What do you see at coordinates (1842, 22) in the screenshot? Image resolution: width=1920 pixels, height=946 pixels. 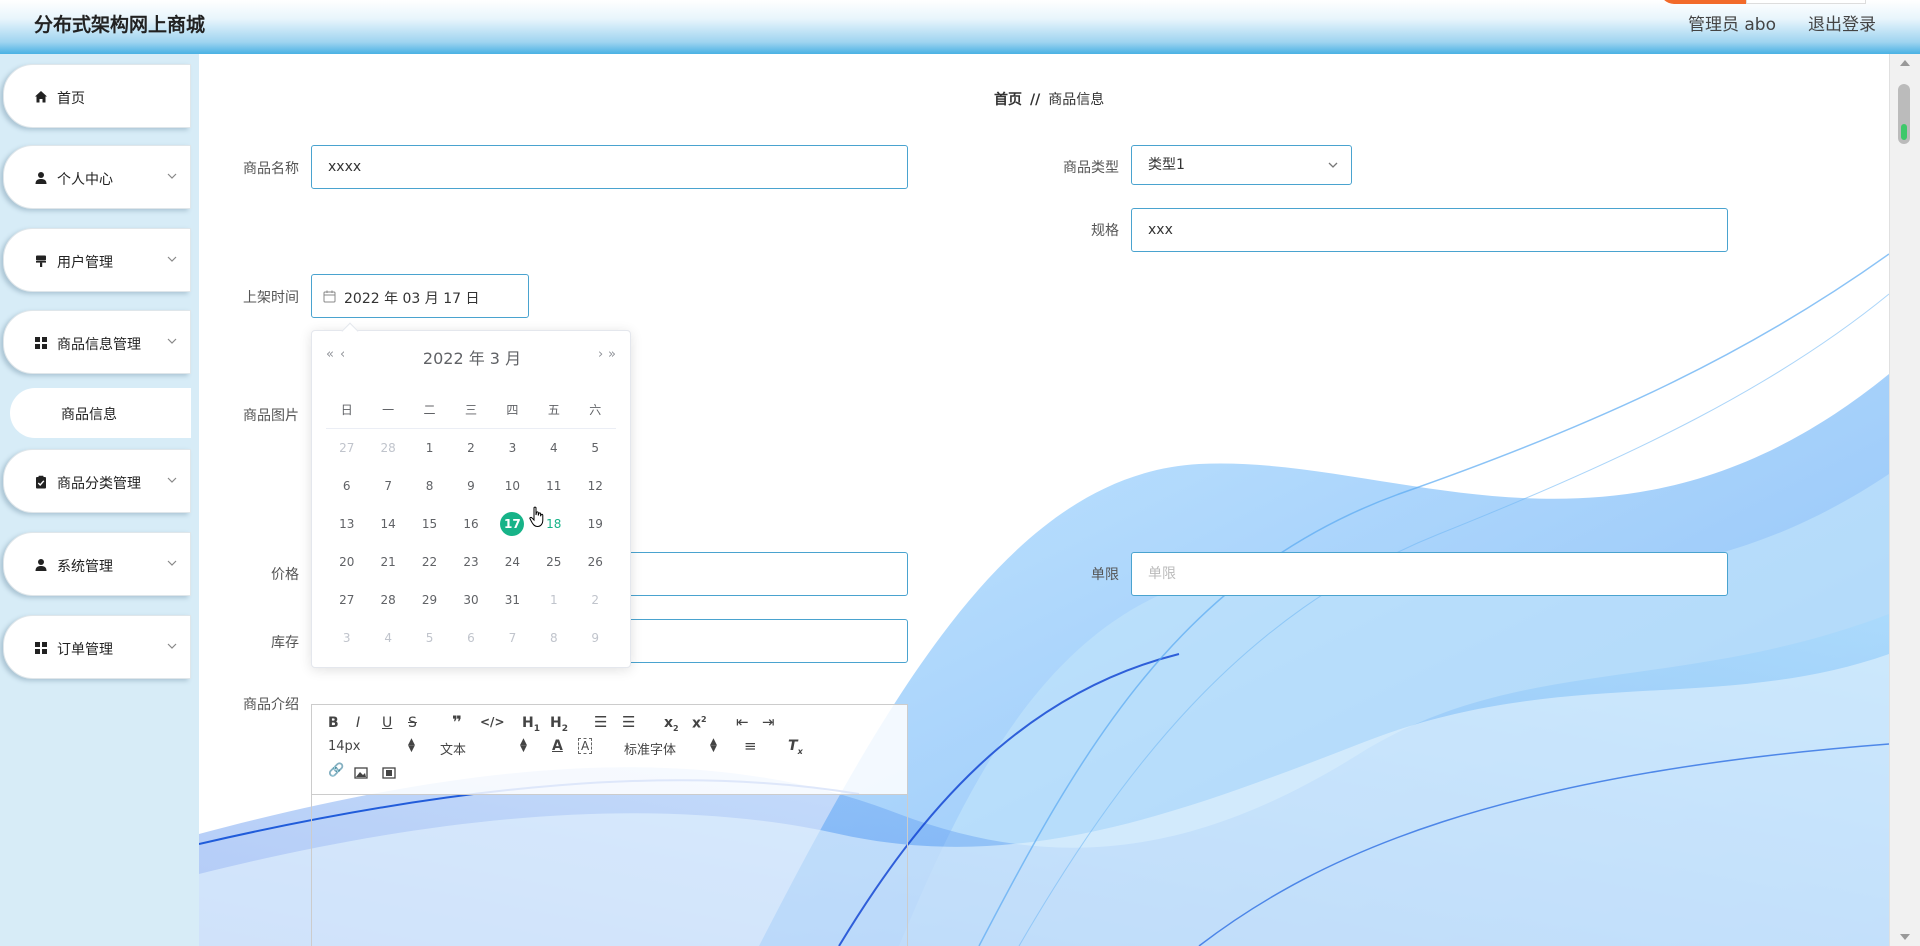 I see `logout-link: 退出登录` at bounding box center [1842, 22].